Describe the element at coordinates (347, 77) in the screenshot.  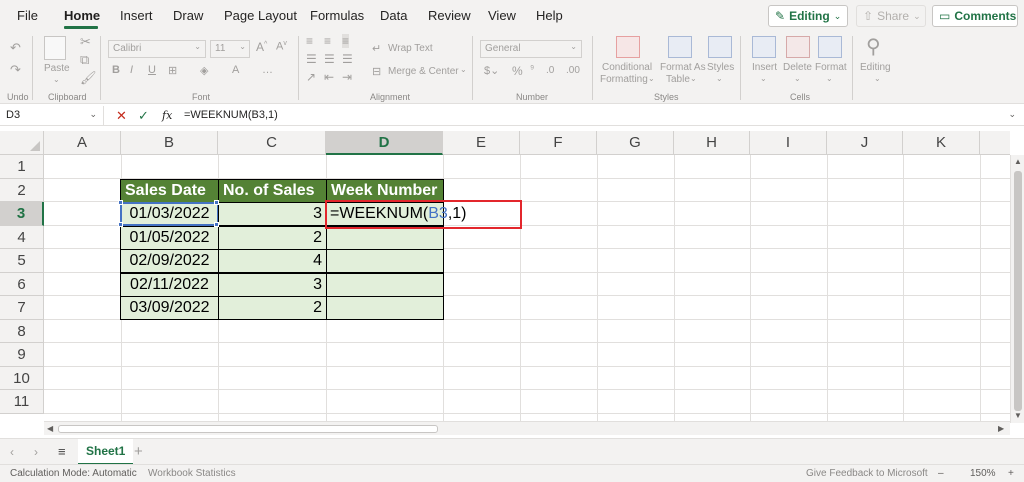
I see `increase-indent-icon: ⇥` at that location.